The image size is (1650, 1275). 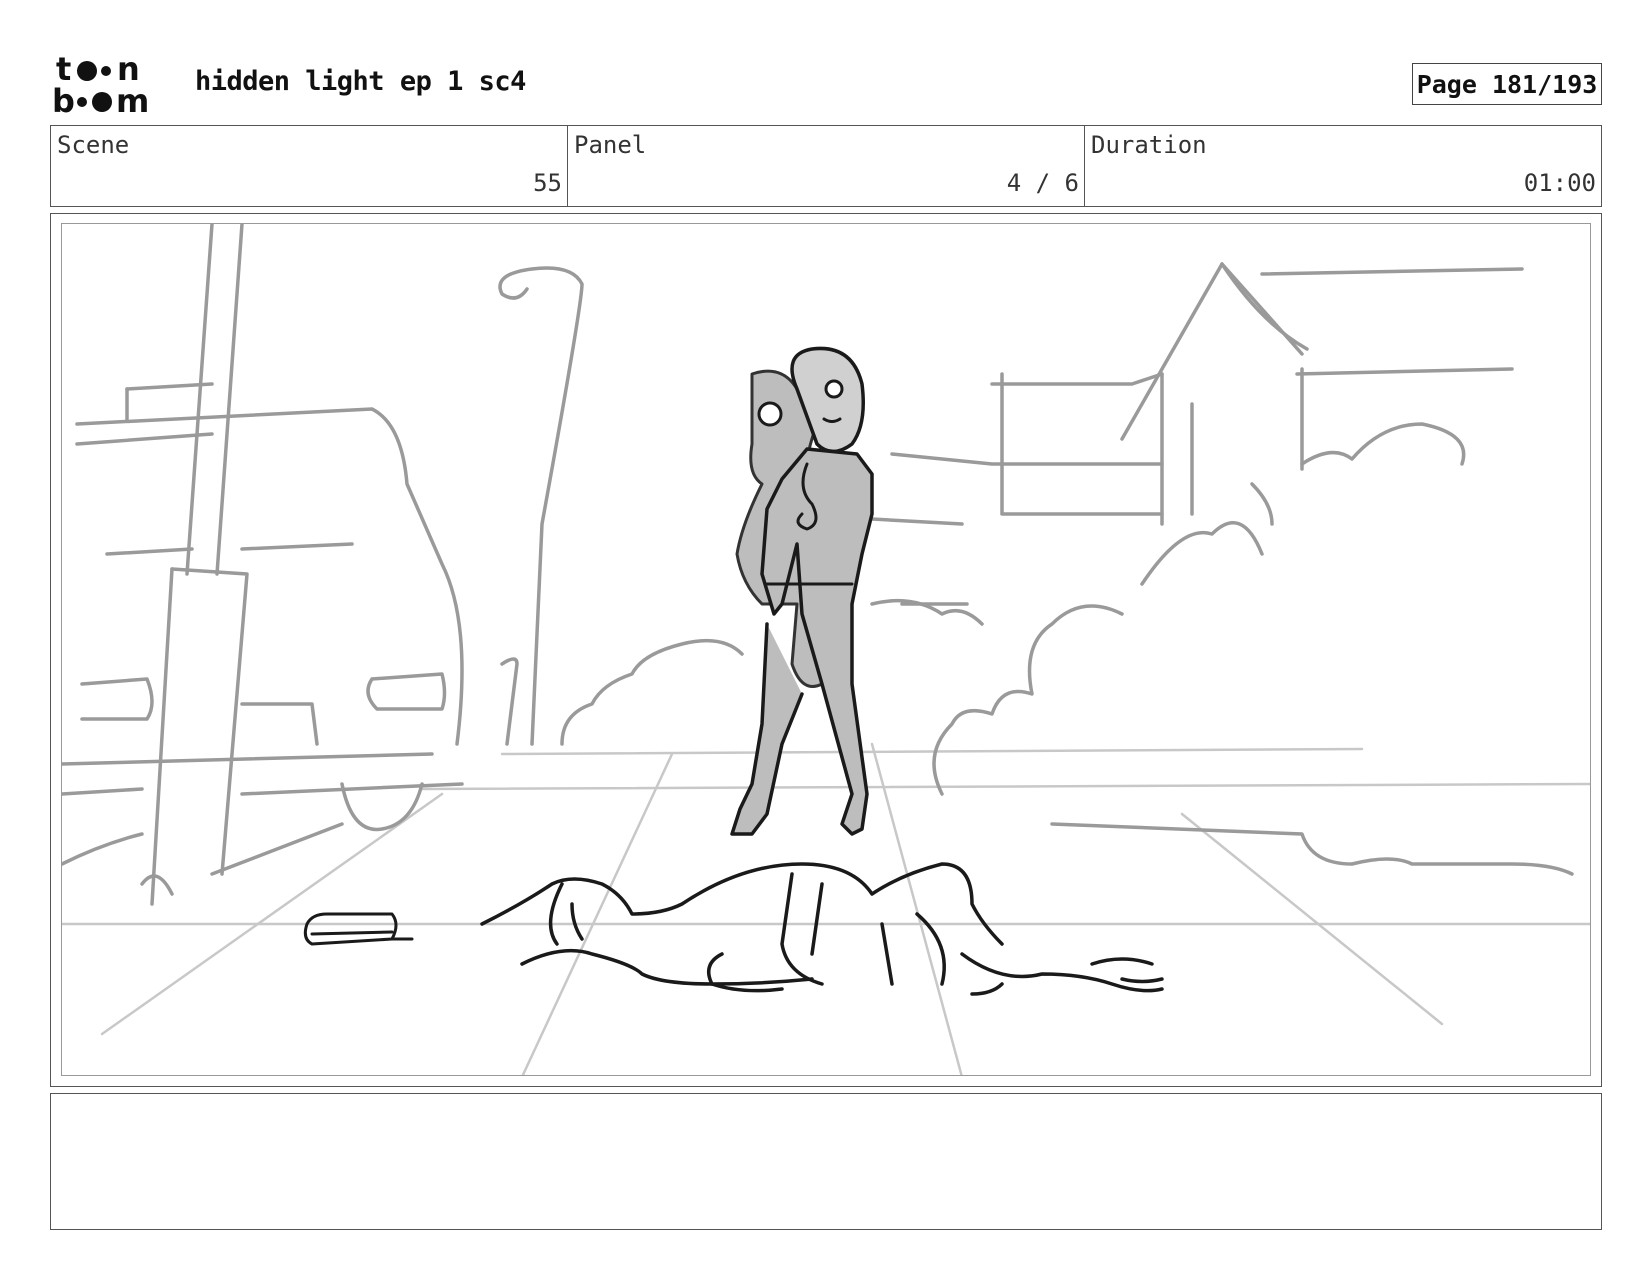 I want to click on scene-cell: Scene 55, so click(x=309, y=166).